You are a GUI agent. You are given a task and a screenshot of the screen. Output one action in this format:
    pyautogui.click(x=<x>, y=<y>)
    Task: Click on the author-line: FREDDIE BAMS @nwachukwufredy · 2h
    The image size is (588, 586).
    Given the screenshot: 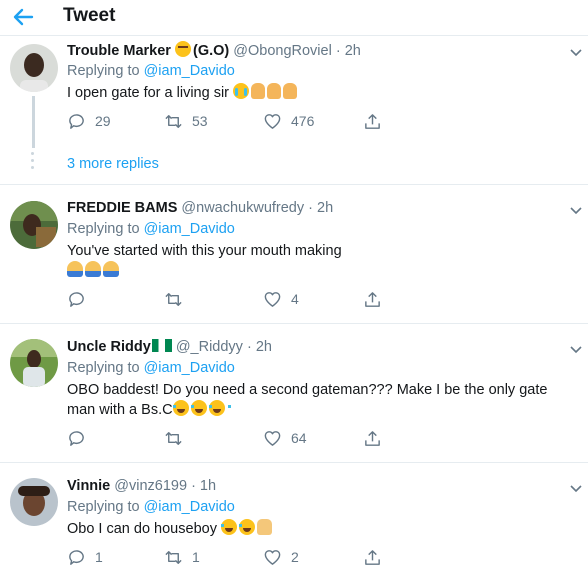 What is the action you would take?
    pyautogui.click(x=200, y=208)
    